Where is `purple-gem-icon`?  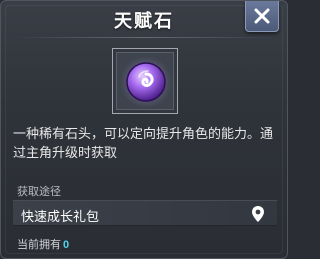 purple-gem-icon is located at coordinates (146, 82).